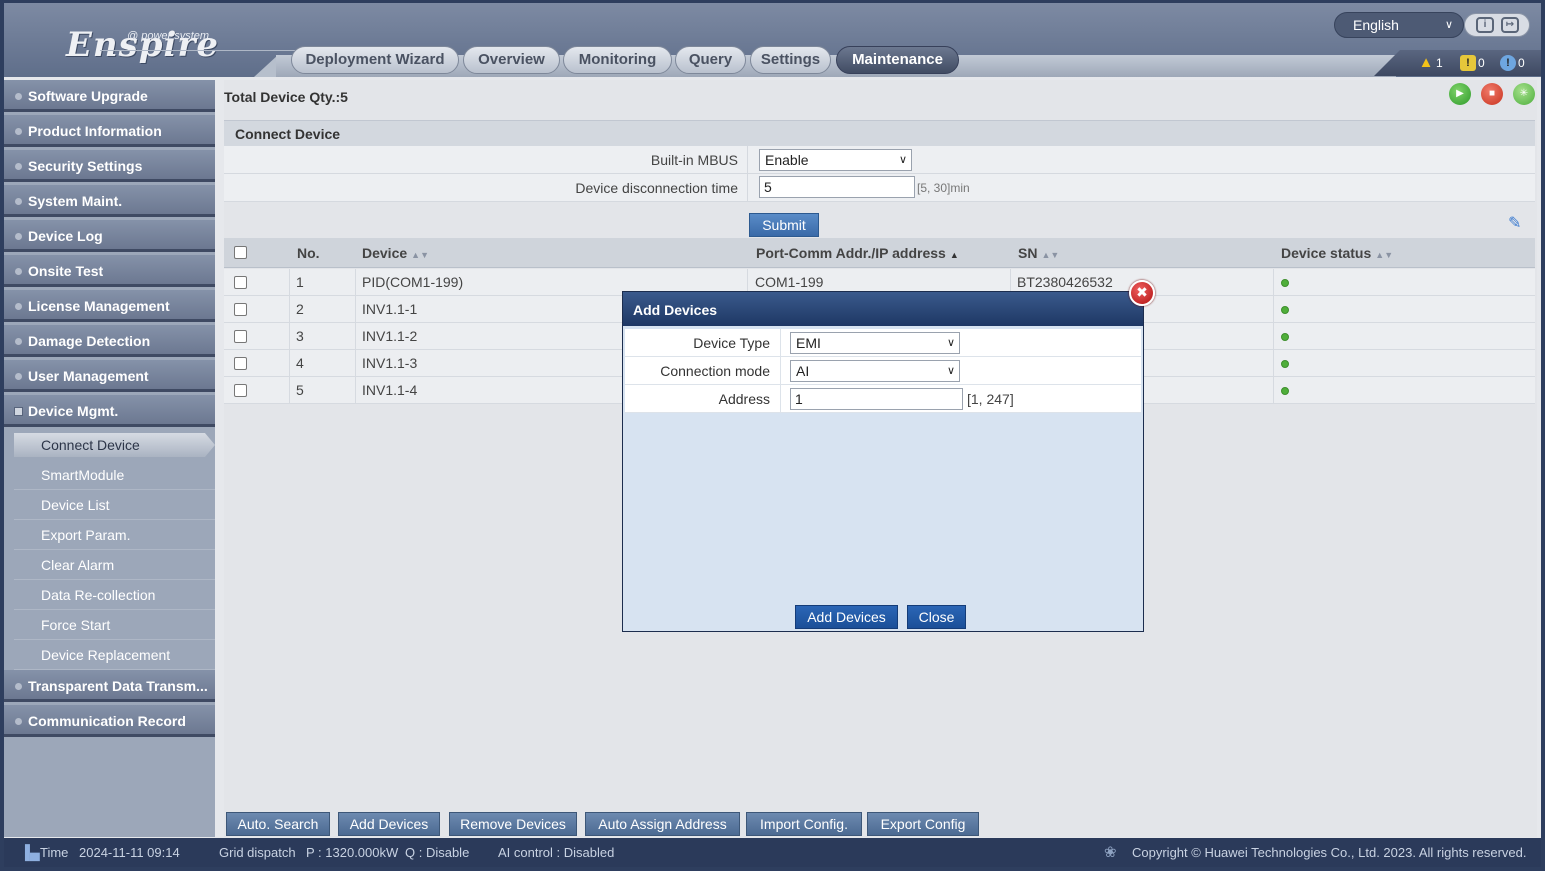  Describe the element at coordinates (875, 371) in the screenshot. I see `connection-mode-select: AI ∨` at that location.